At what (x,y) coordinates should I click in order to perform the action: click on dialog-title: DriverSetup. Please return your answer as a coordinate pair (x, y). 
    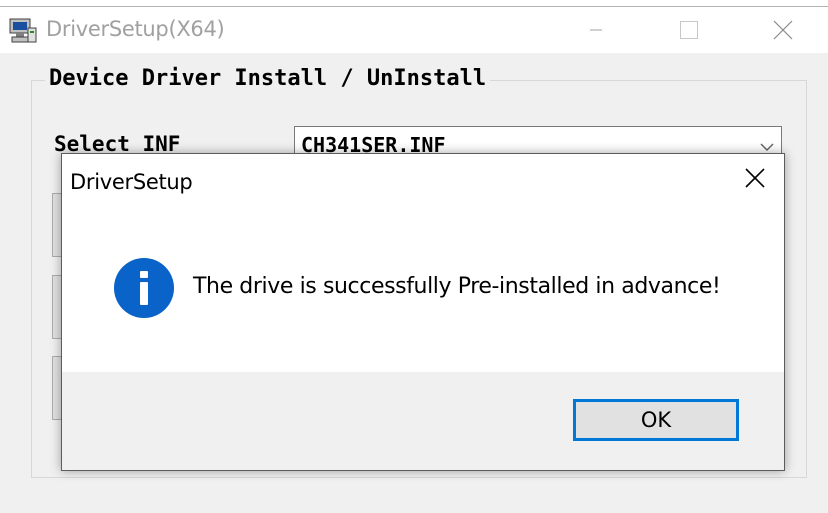
    Looking at the image, I should click on (131, 182).